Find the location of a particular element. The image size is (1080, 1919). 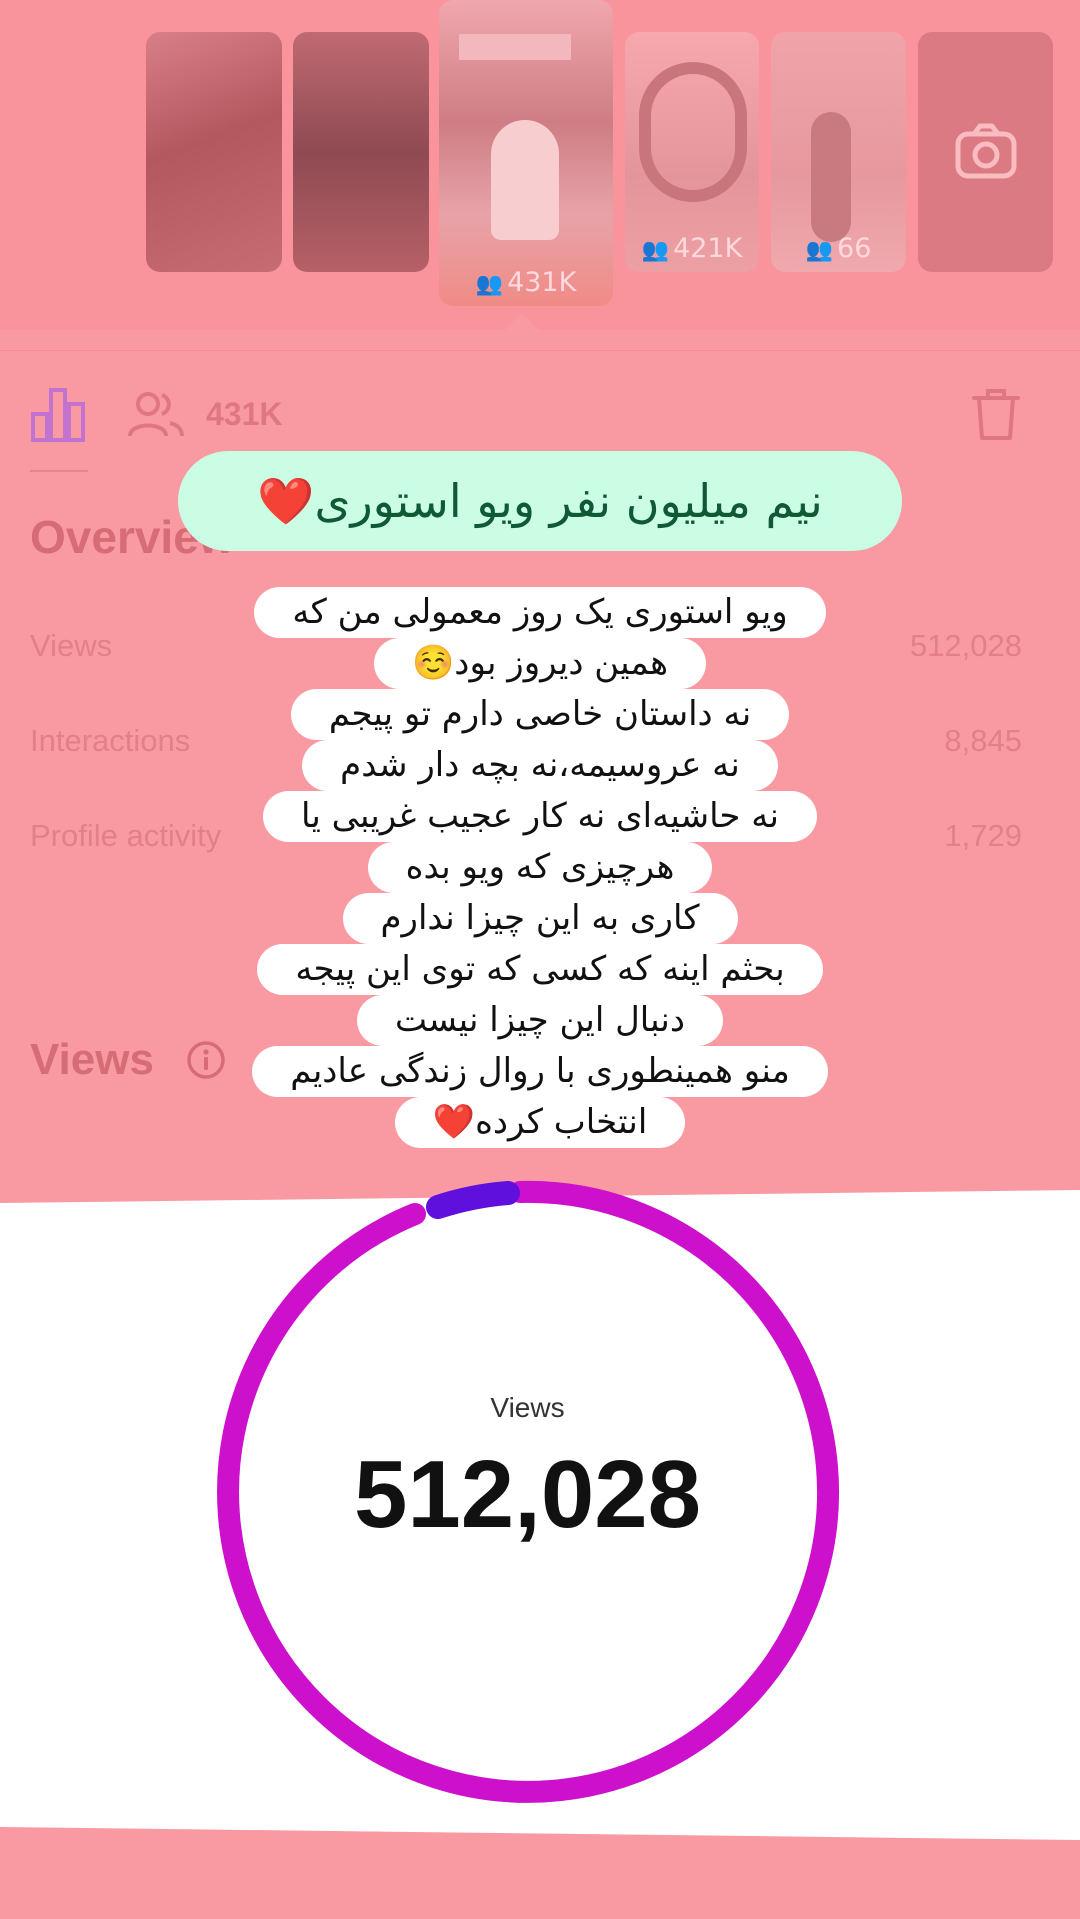

donut-segment-minor is located at coordinates (473, 1200).